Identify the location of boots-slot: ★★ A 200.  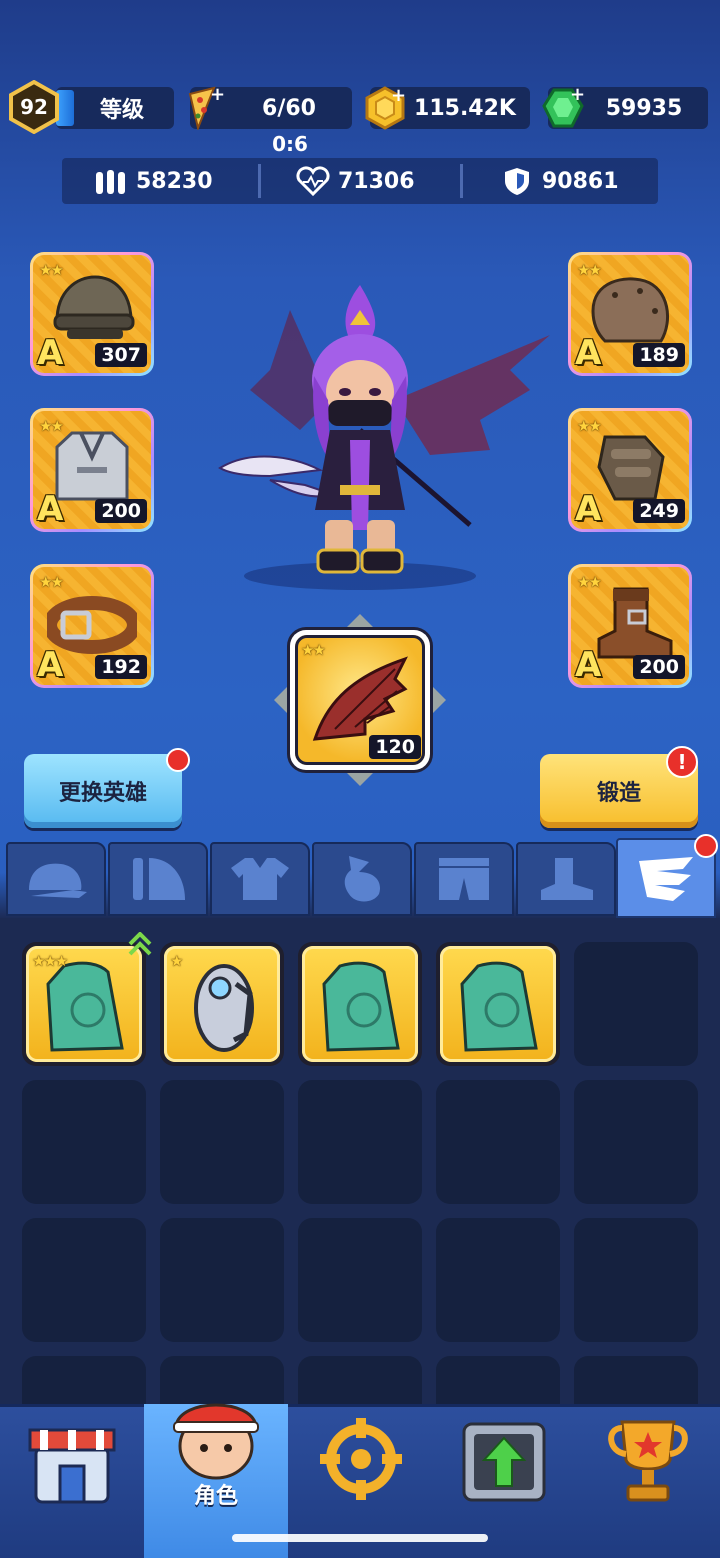
(630, 626).